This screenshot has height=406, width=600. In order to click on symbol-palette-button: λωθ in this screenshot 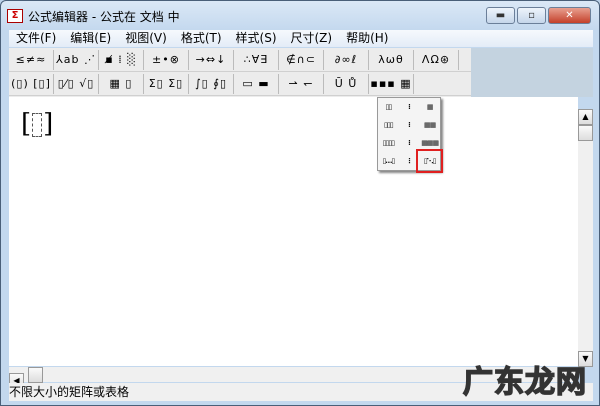, I will do `click(391, 59)`.